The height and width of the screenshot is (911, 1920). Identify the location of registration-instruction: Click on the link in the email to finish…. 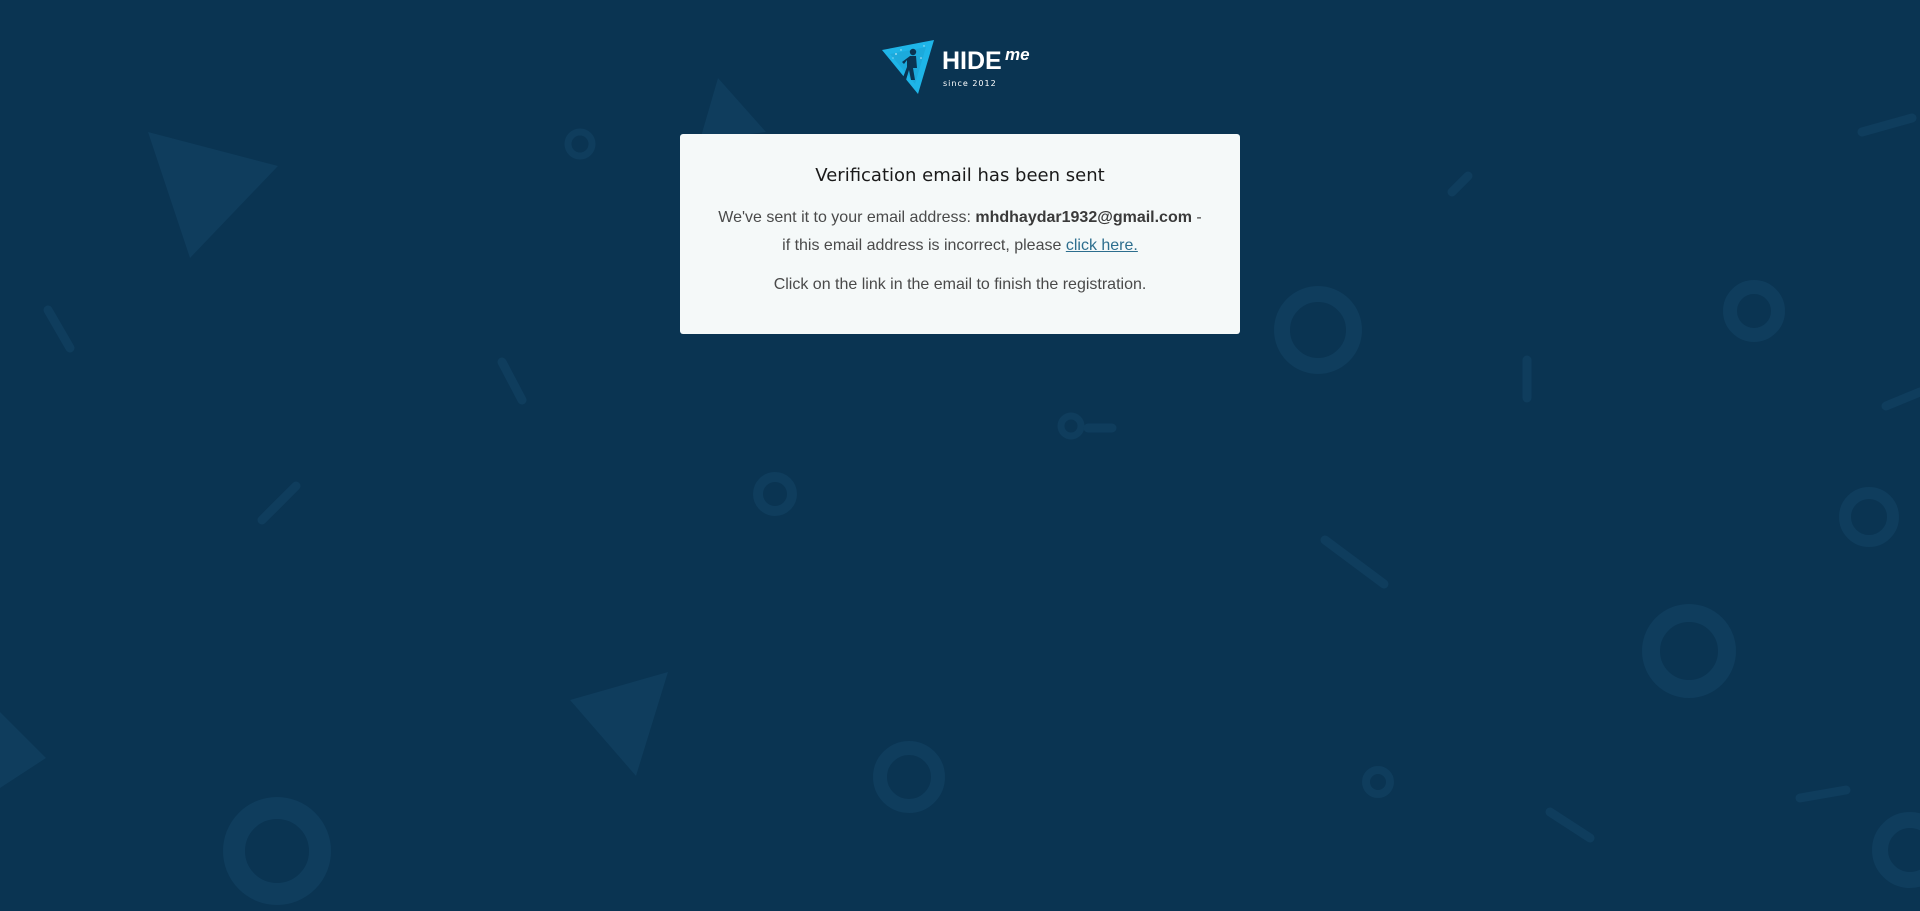
(960, 284).